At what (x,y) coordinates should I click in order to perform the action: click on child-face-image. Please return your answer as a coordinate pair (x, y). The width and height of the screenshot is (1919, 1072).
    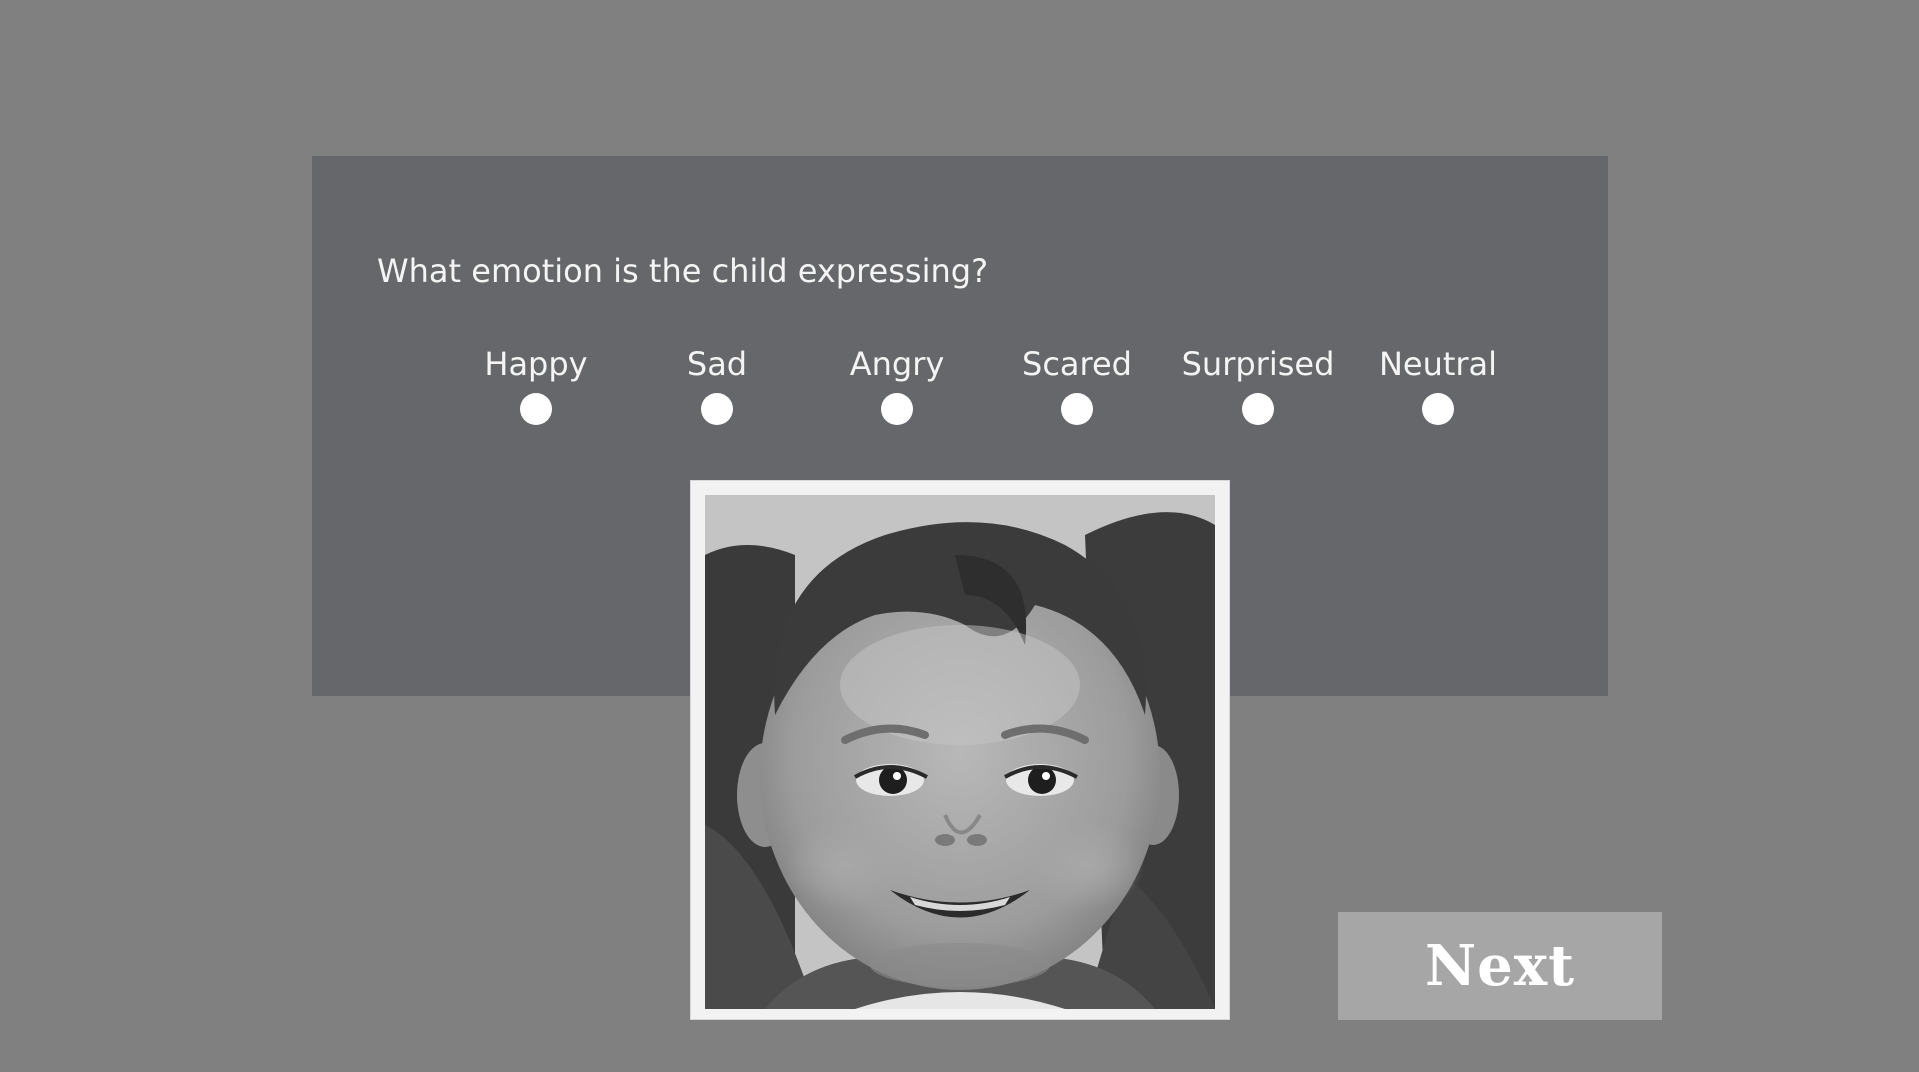
    Looking at the image, I should click on (960, 752).